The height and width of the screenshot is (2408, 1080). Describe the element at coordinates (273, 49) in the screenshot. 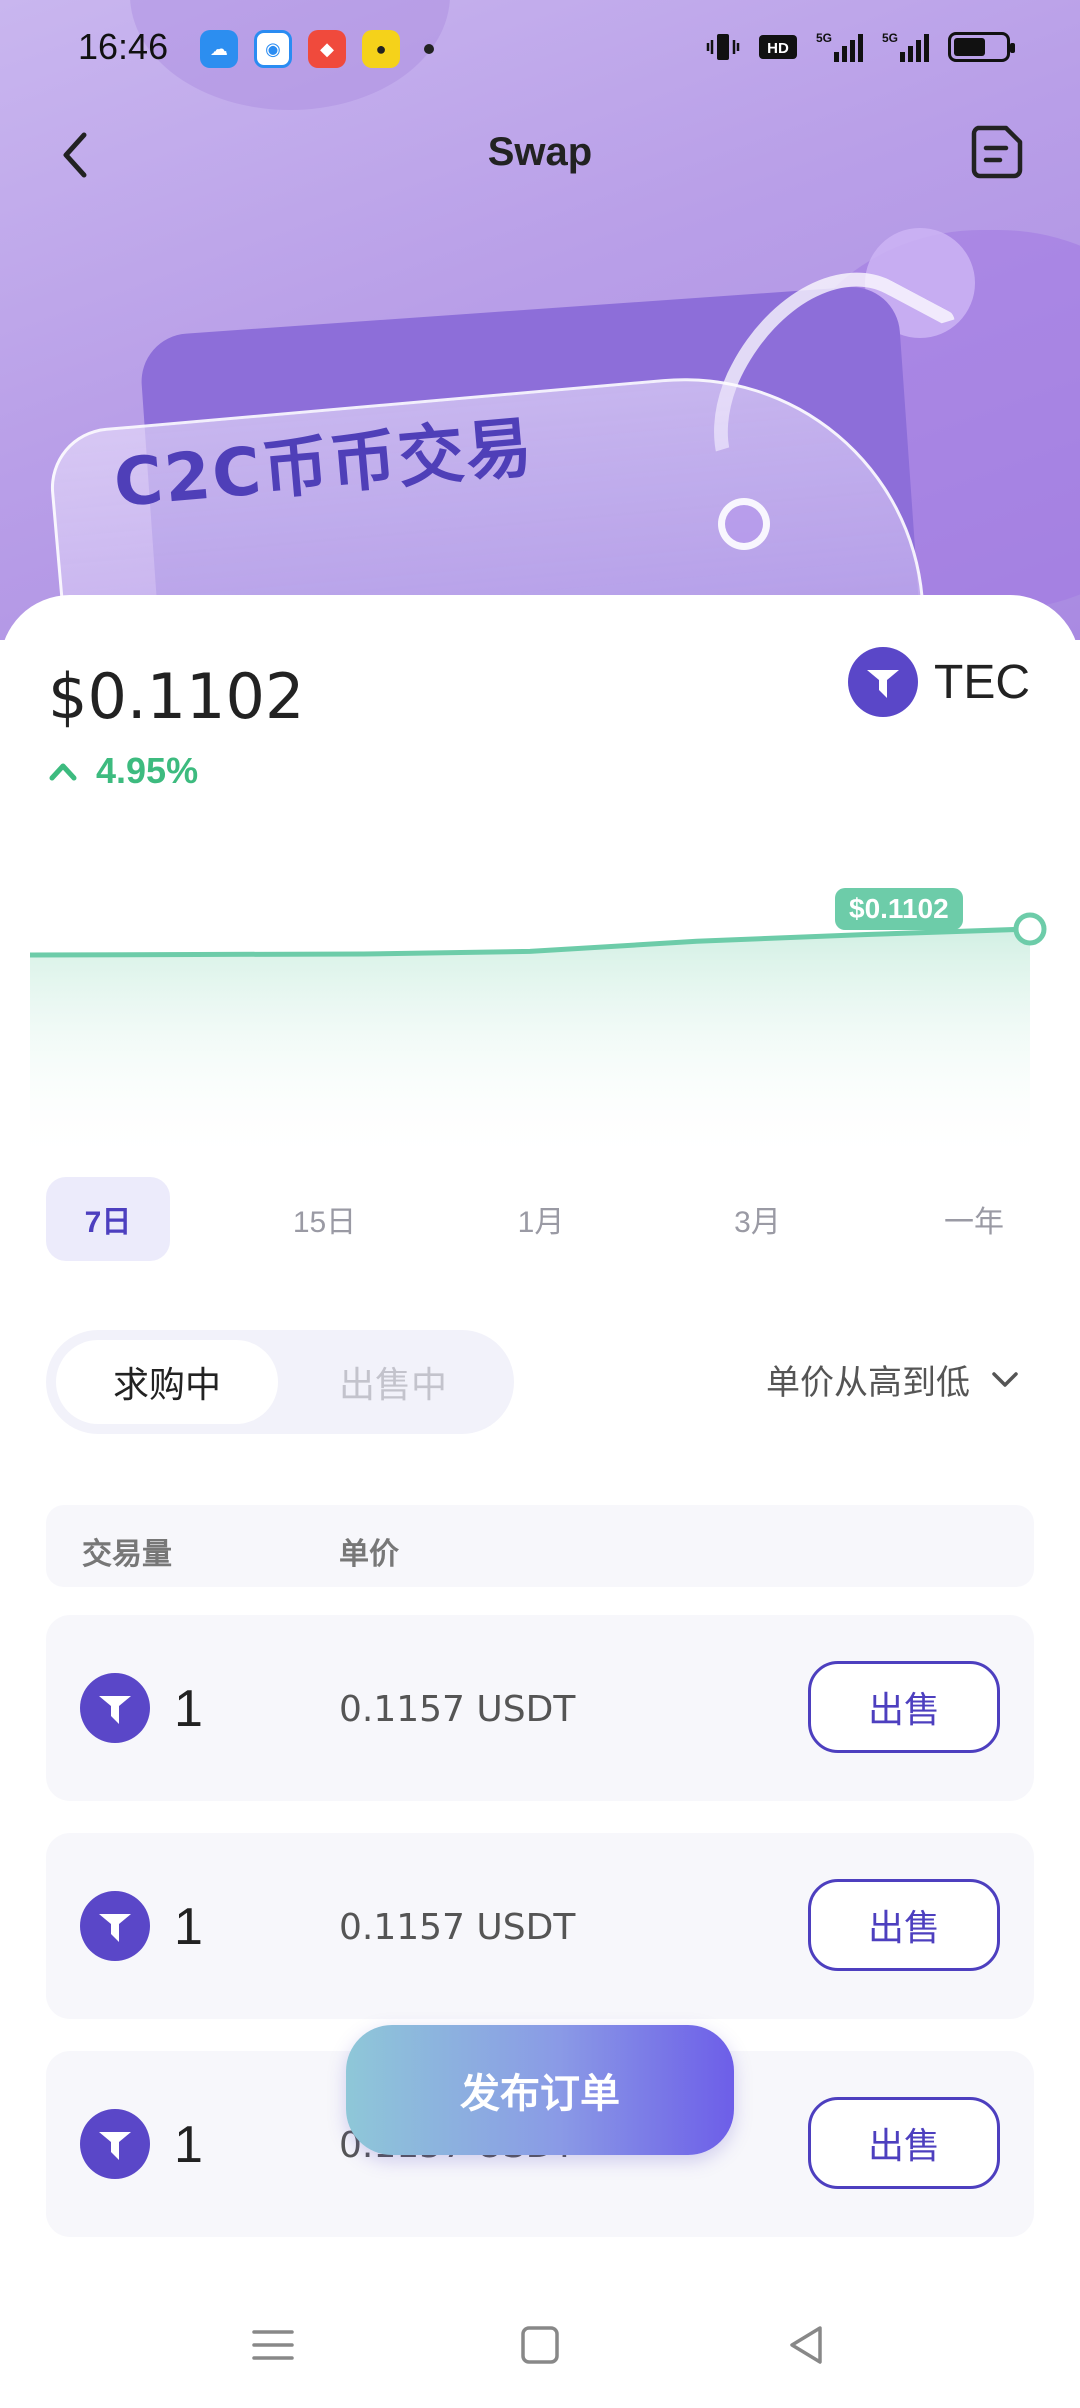

I see `qq-browser-icon: ◉` at that location.